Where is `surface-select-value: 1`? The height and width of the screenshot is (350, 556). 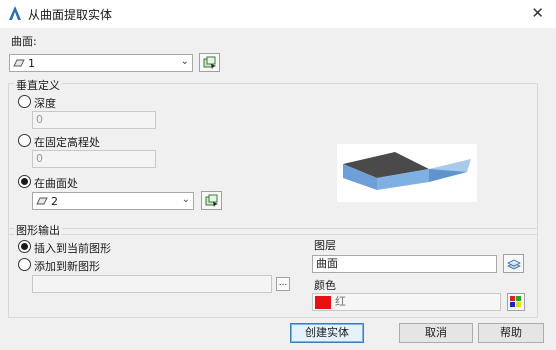 surface-select-value: 1 is located at coordinates (31, 63).